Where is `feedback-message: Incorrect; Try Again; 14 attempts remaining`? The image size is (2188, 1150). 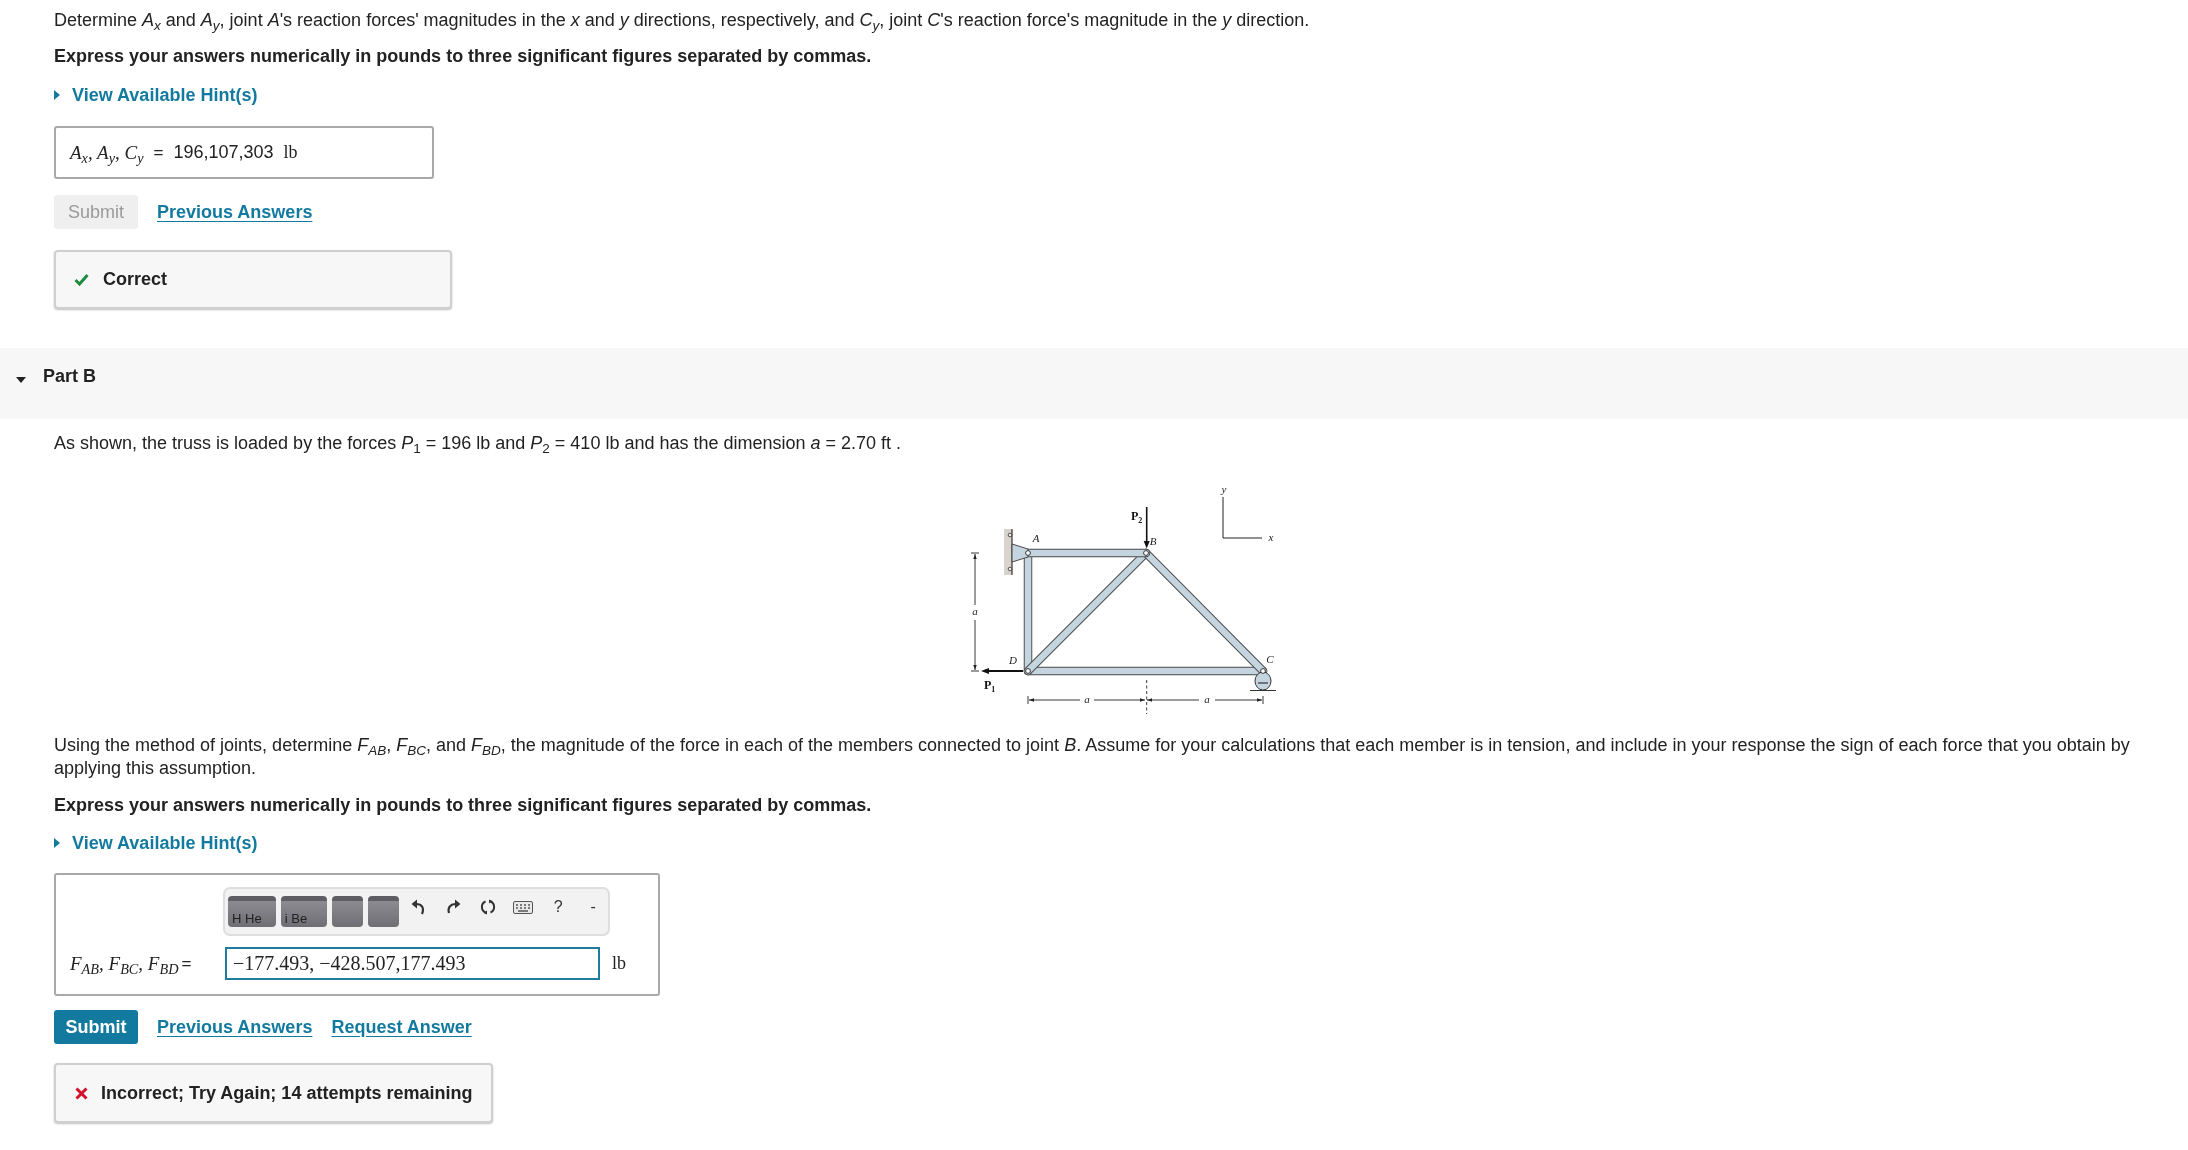 feedback-message: Incorrect; Try Again; 14 attempts remaining is located at coordinates (287, 1093).